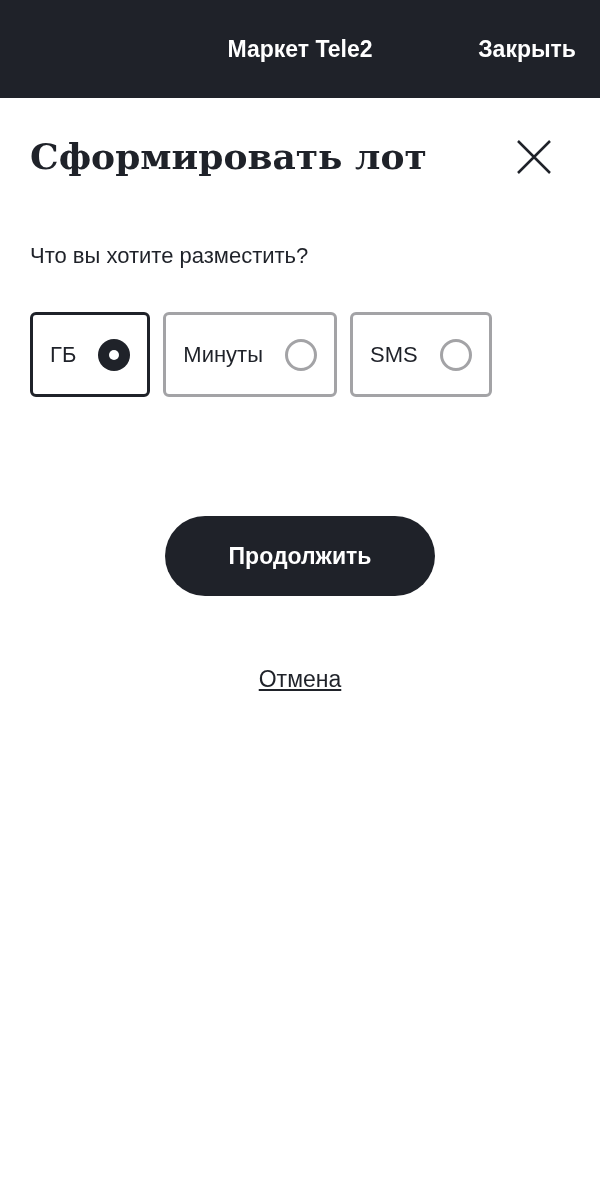  I want to click on option-card: SMS, so click(421, 354).